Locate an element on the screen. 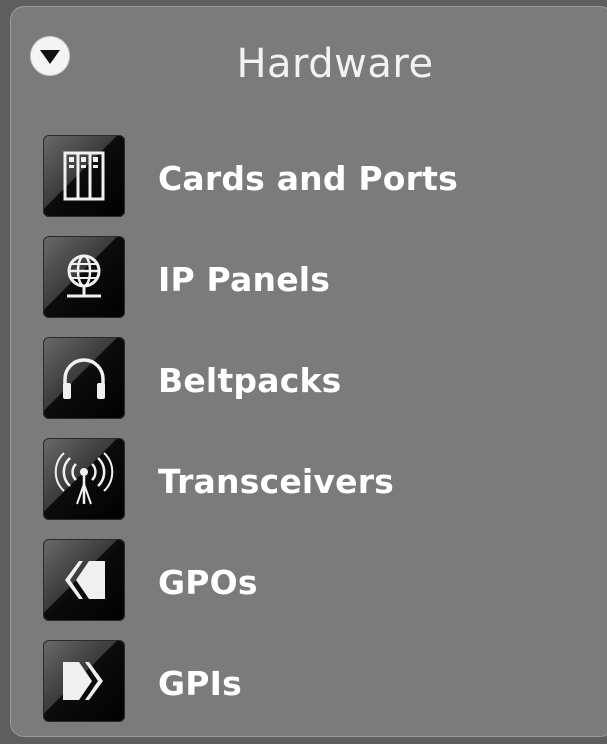 Image resolution: width=607 pixels, height=744 pixels. chevron-down-circle-icon is located at coordinates (50, 57).